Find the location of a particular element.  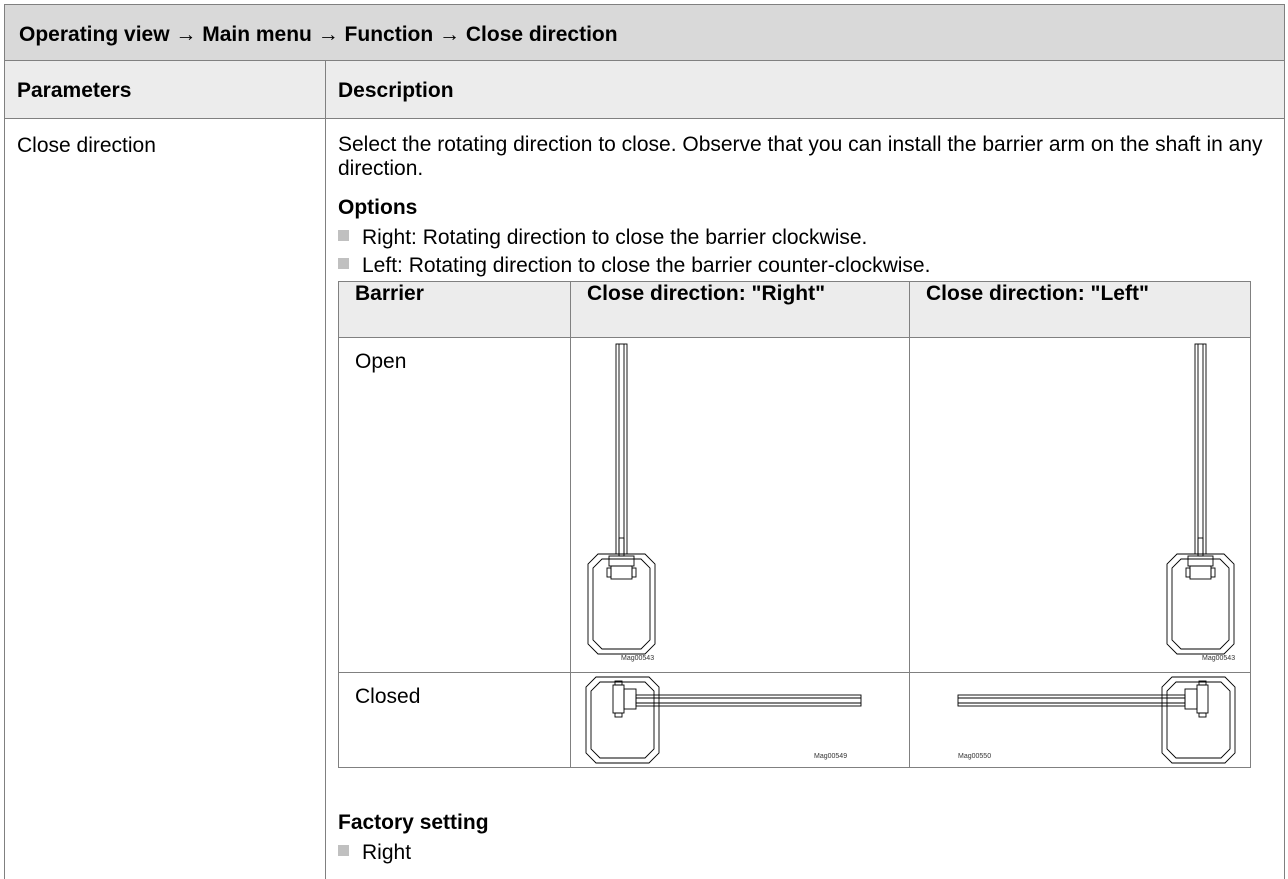

parameter-name: Close direction is located at coordinates (86, 145).